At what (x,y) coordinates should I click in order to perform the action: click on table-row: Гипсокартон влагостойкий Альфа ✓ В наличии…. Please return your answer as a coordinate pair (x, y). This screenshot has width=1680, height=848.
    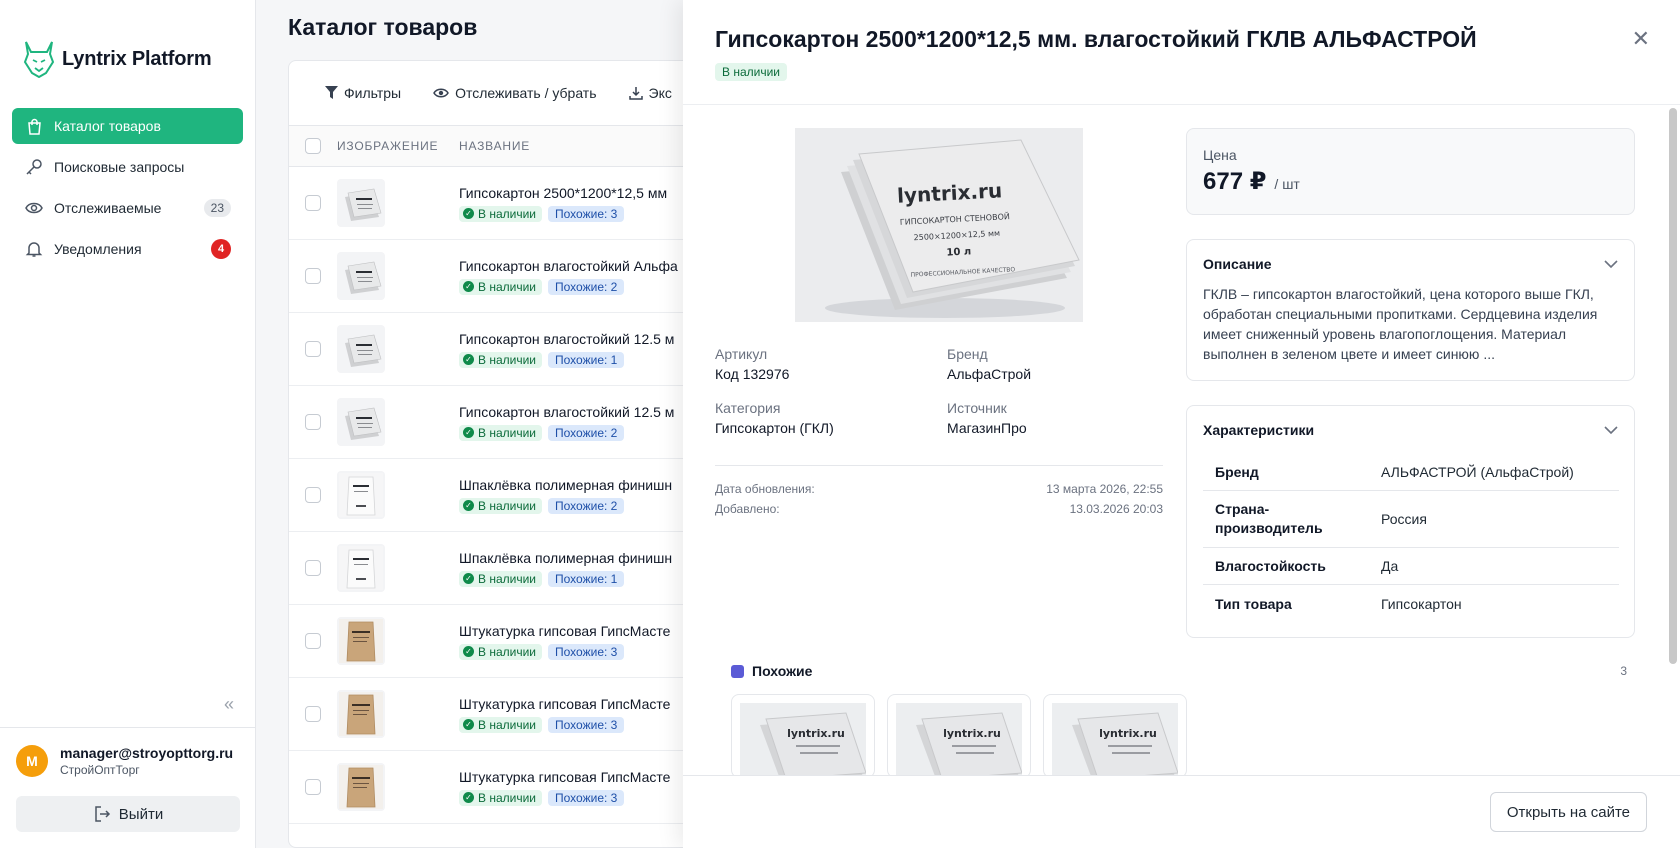
    Looking at the image, I should click on (498, 276).